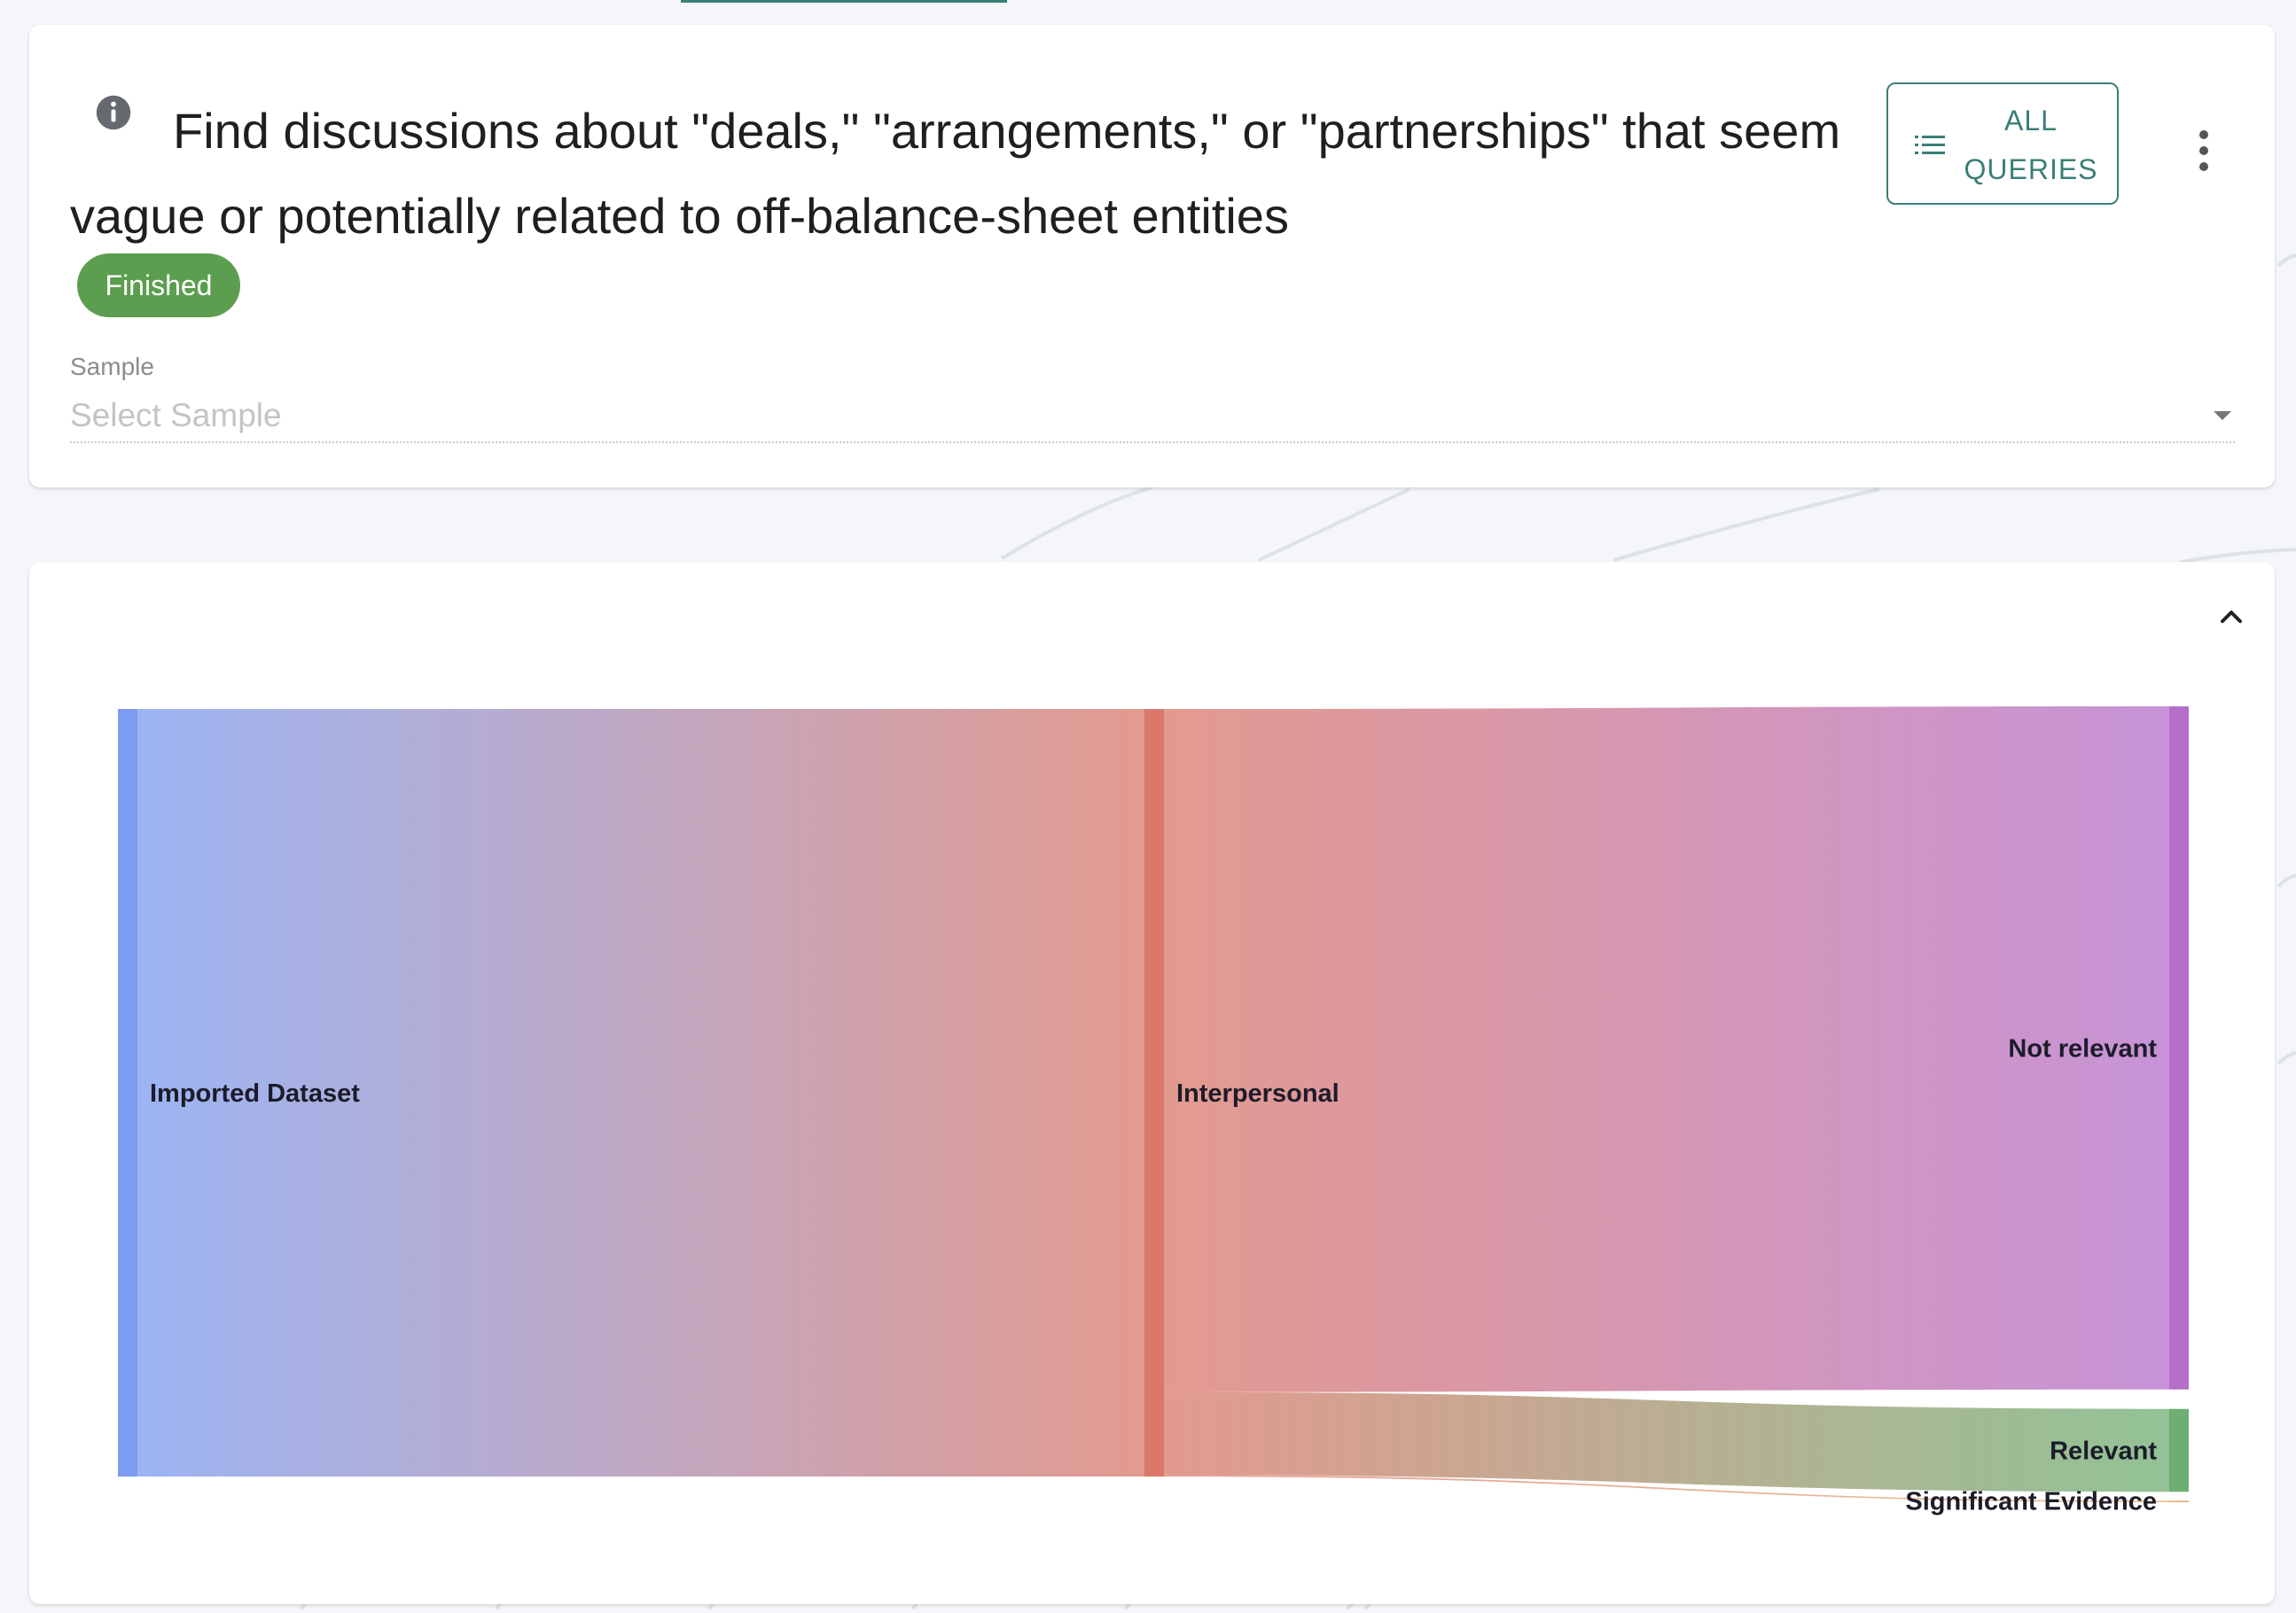 The image size is (2296, 1613). Describe the element at coordinates (112, 366) in the screenshot. I see `sample-label: Sample` at that location.